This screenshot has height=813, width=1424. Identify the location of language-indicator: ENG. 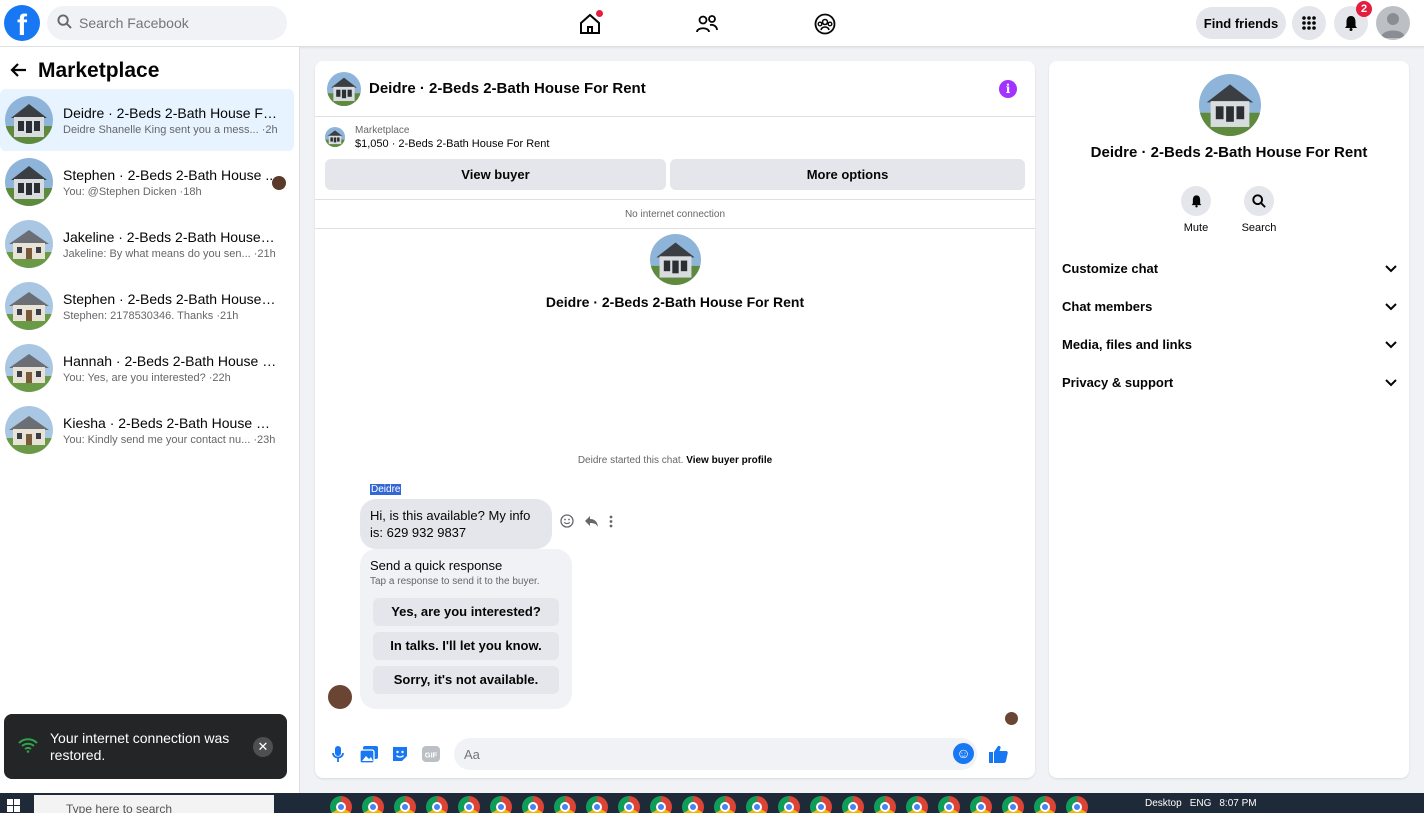
(1201, 803).